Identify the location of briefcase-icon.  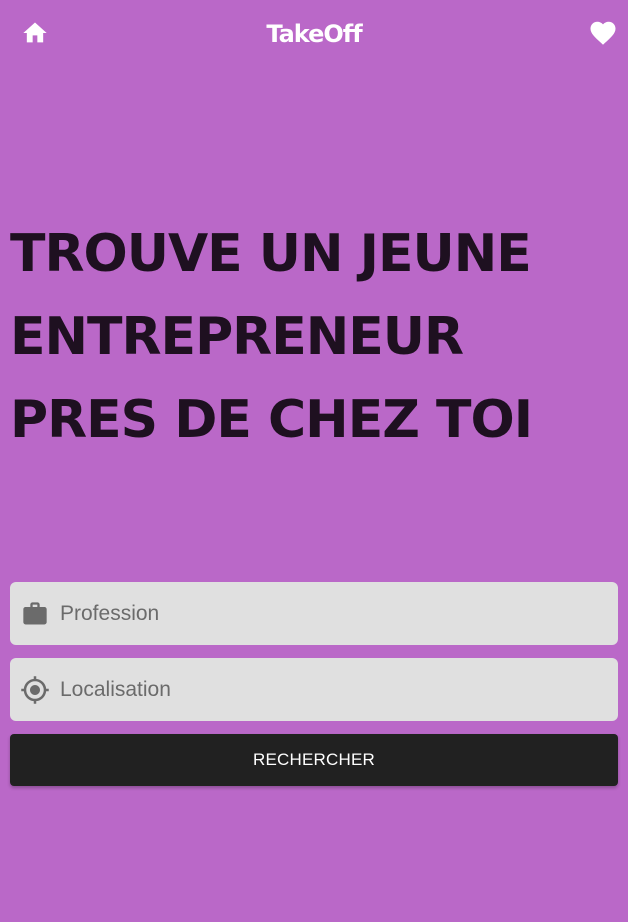
(35, 614).